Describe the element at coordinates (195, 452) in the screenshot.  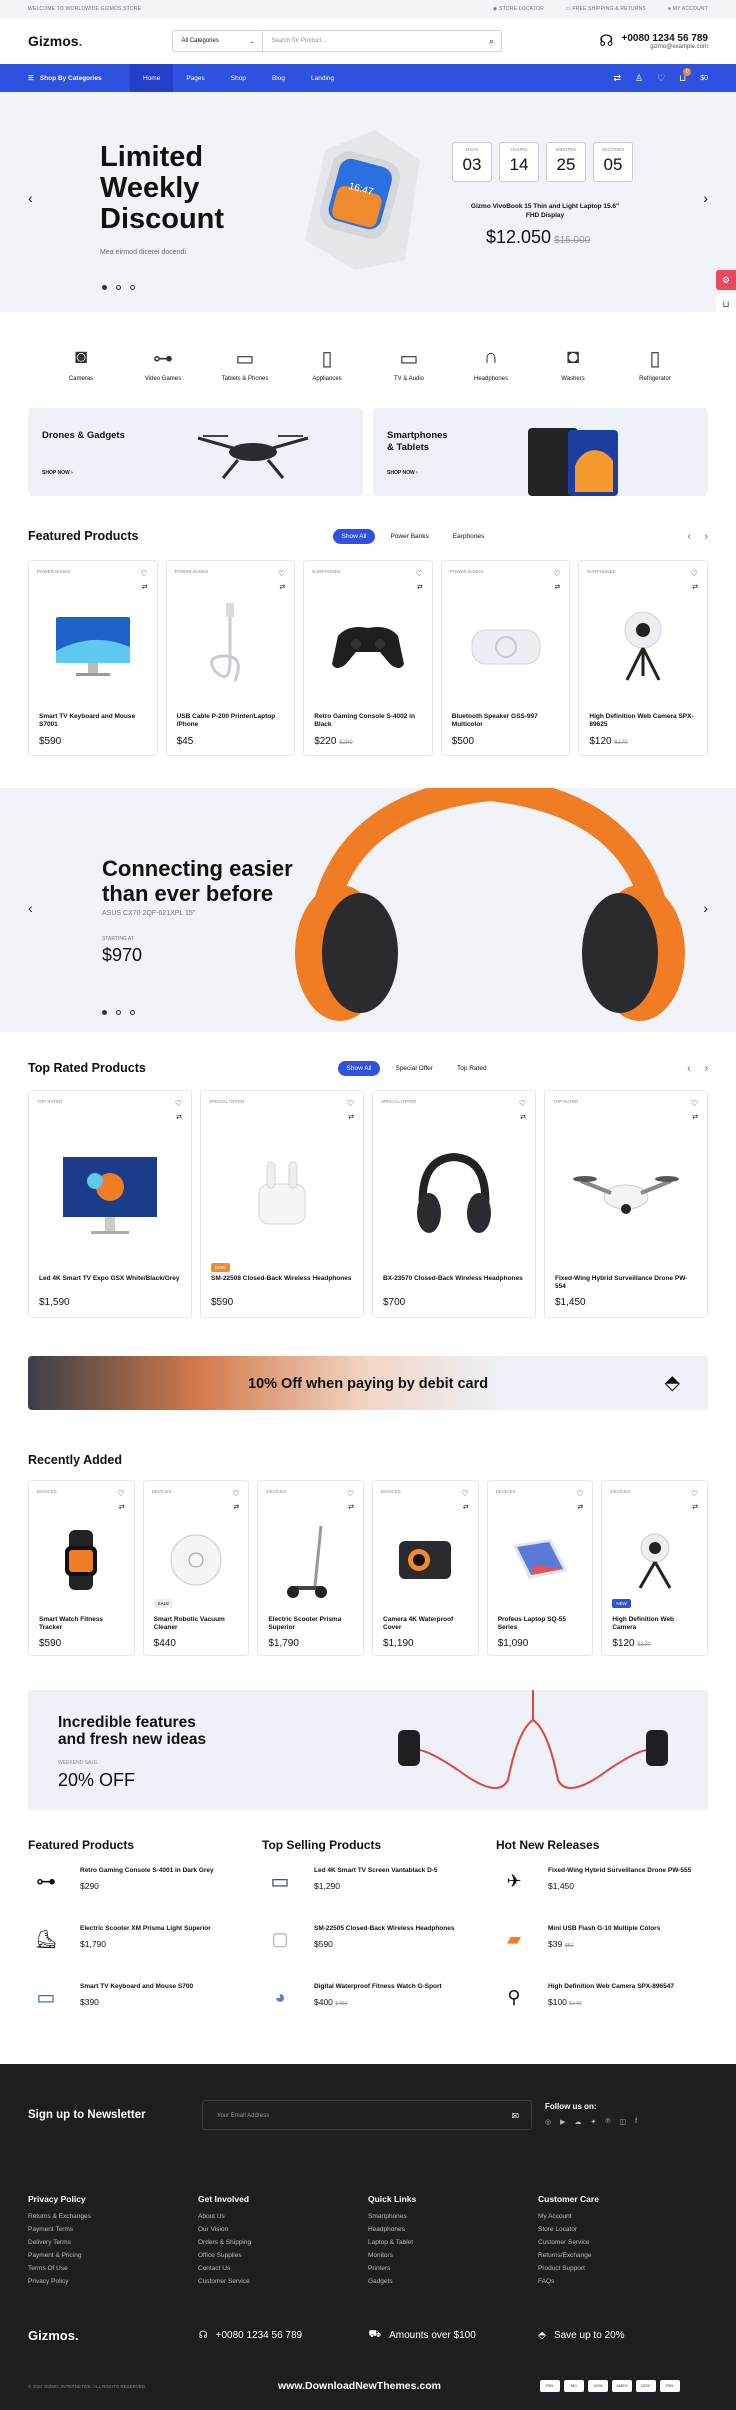
I see `promo-drones: Drones & Gadgets SHOP NOW ›` at that location.